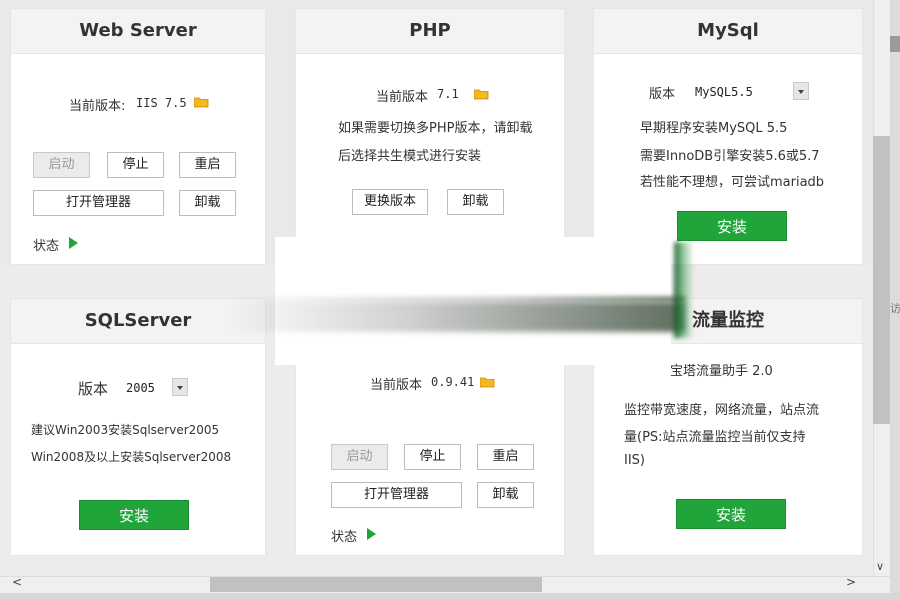 Image resolution: width=900 pixels, height=600 pixels. What do you see at coordinates (634, 460) in the screenshot?
I see `traffic-note-line3: IIS)` at bounding box center [634, 460].